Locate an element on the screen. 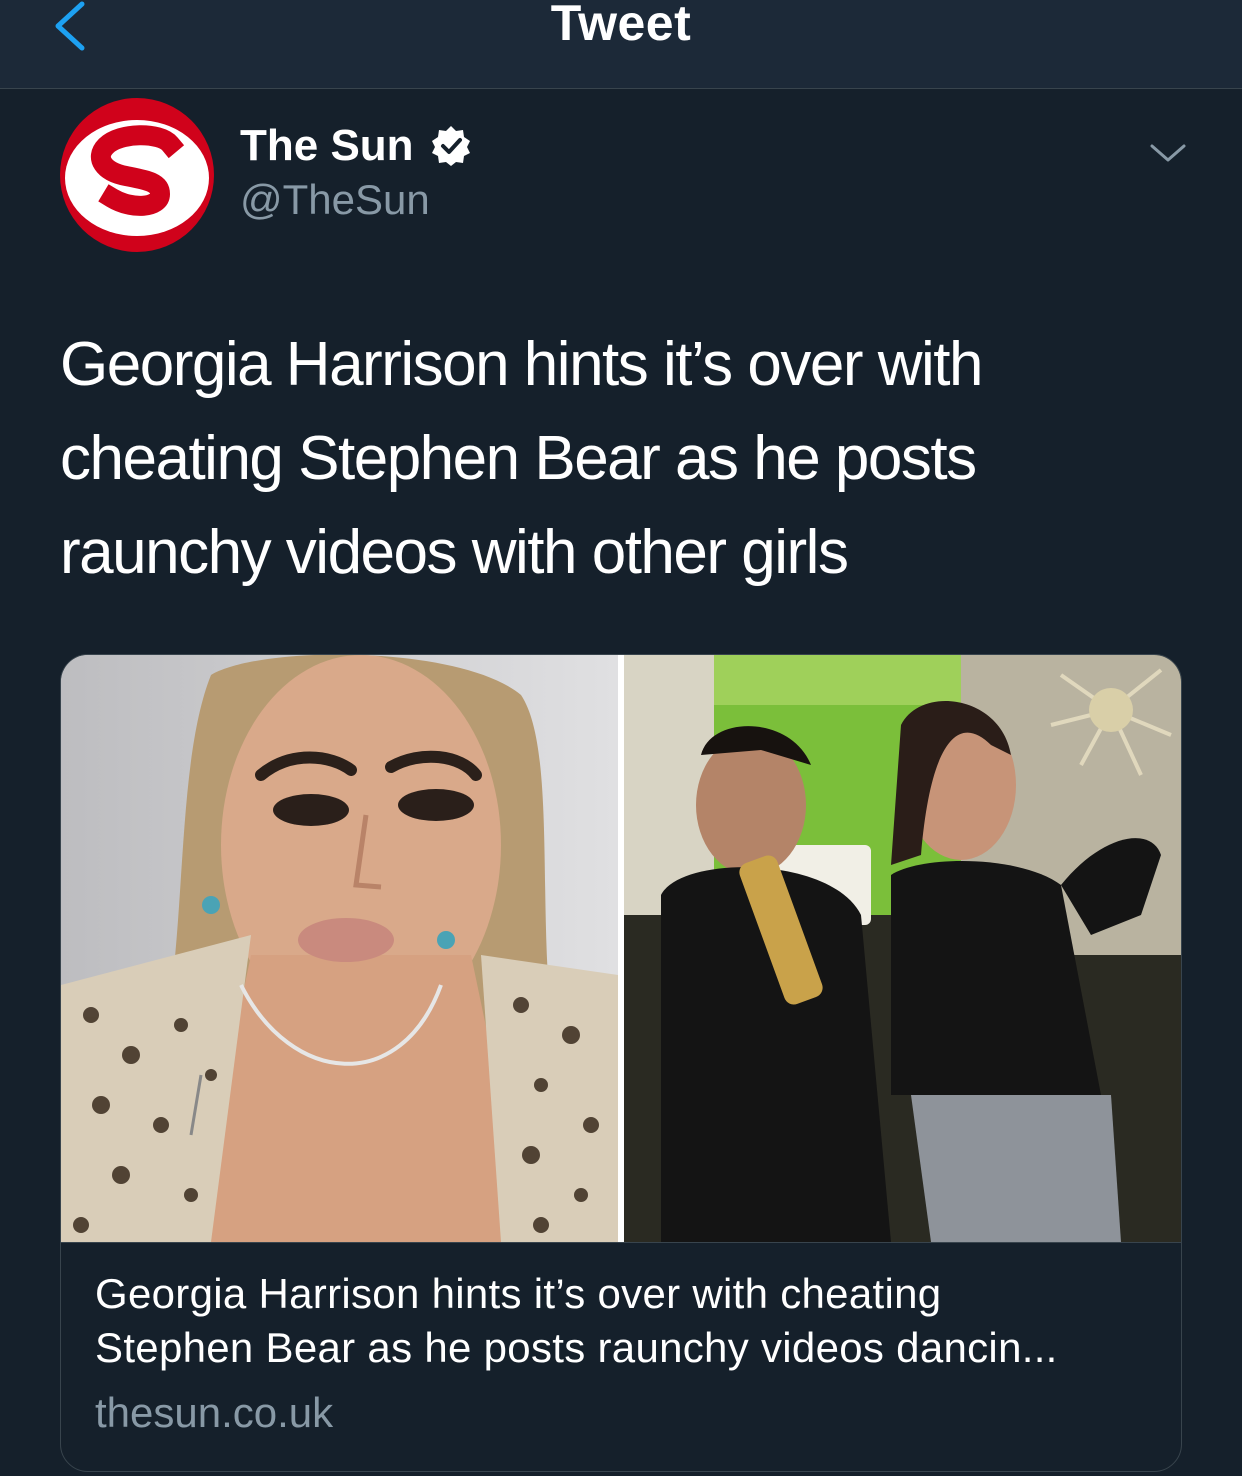  top-navigation-bar: Tweet is located at coordinates (621, 44).